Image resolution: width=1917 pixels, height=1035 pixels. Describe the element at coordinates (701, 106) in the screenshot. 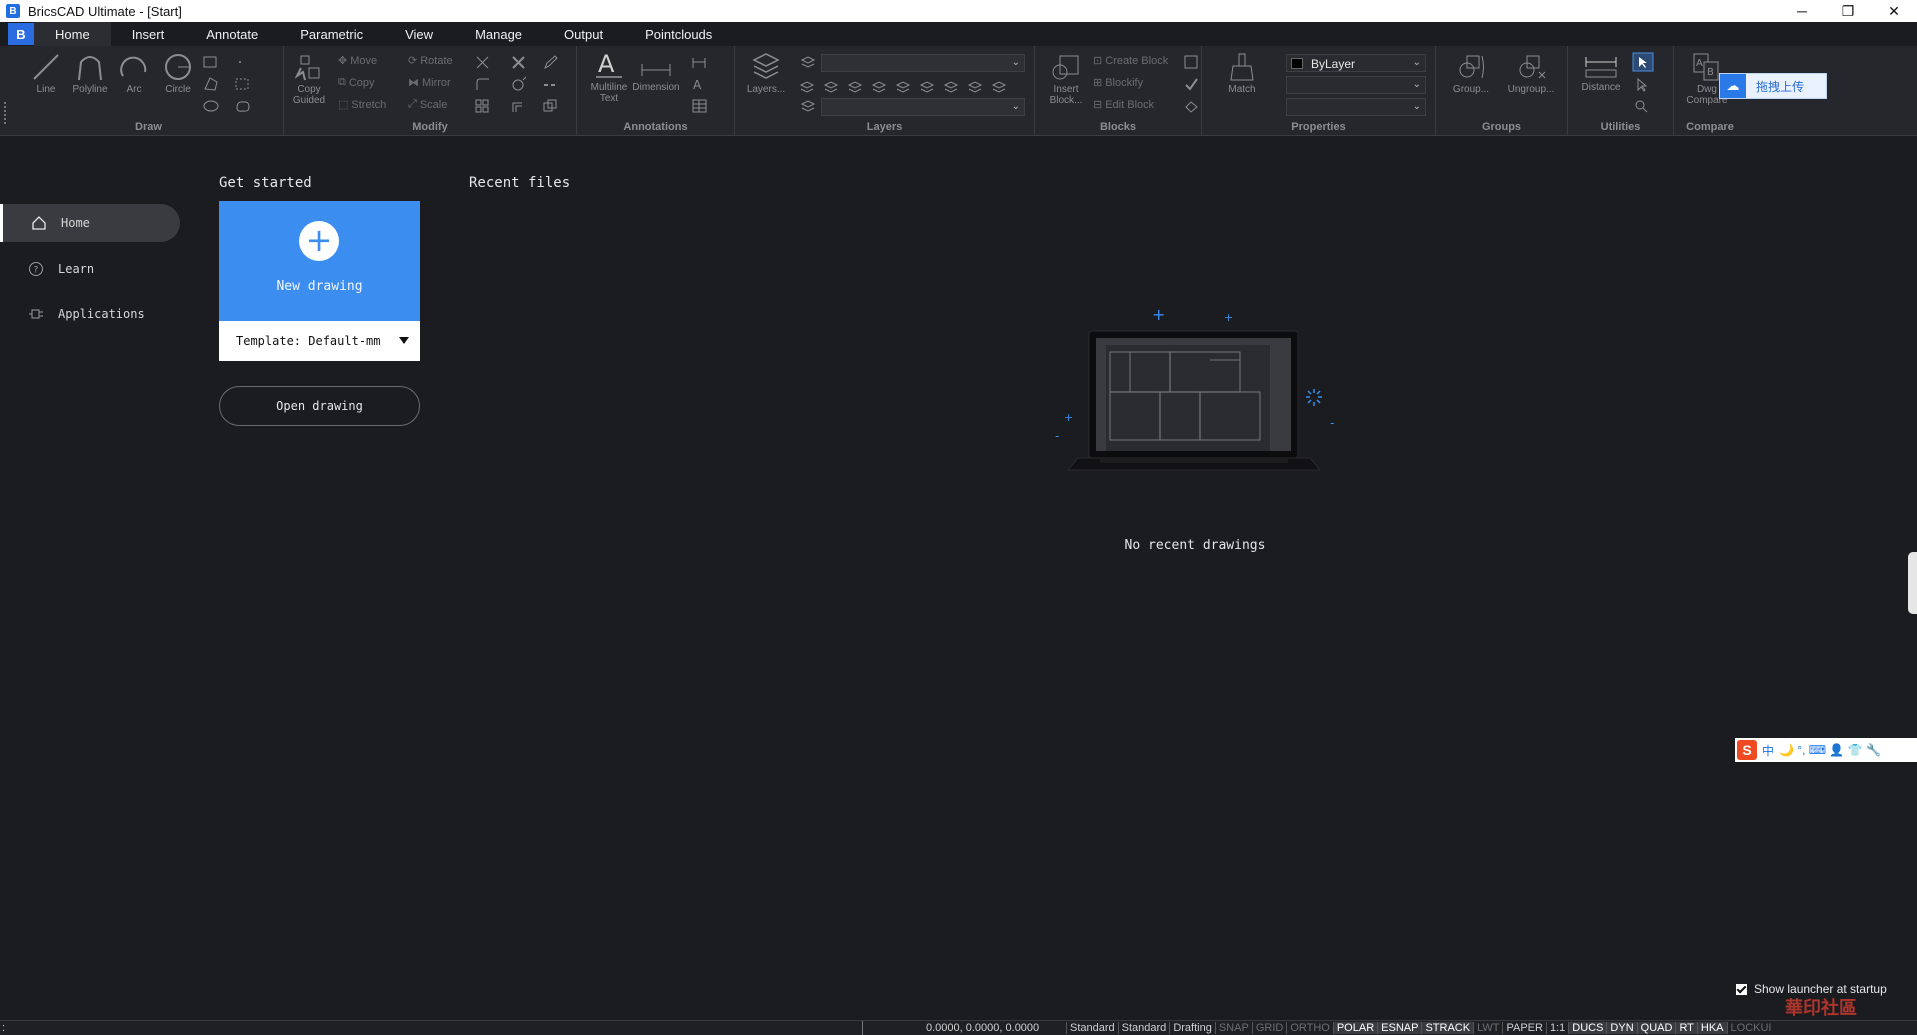

I see `table-icon` at that location.